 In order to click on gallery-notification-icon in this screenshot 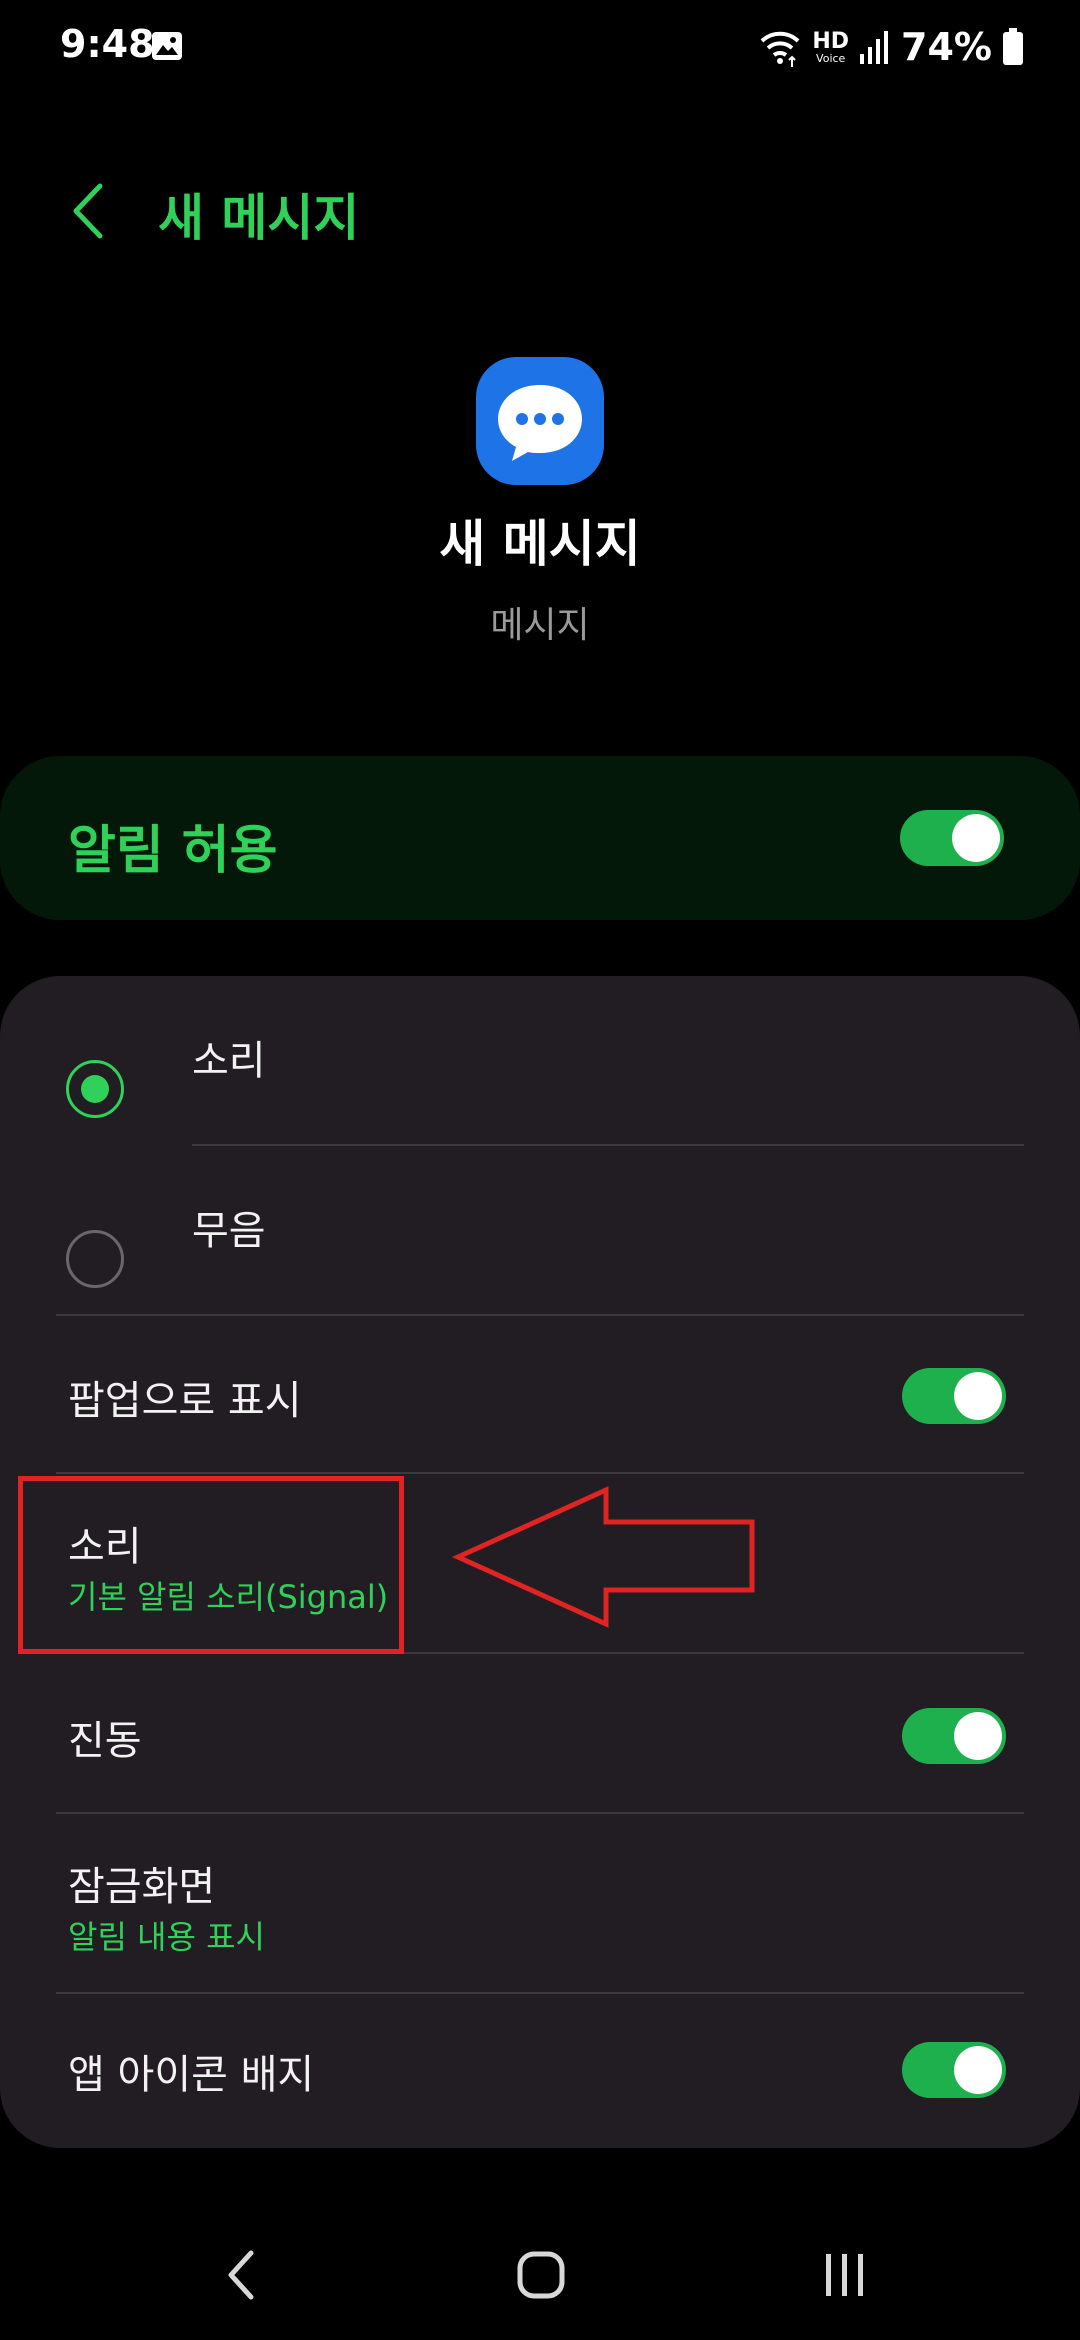, I will do `click(167, 46)`.